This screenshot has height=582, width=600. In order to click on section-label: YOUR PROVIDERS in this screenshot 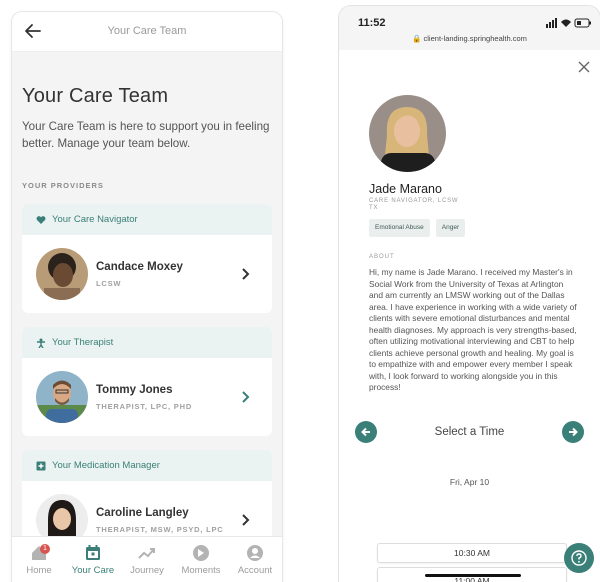, I will do `click(63, 185)`.